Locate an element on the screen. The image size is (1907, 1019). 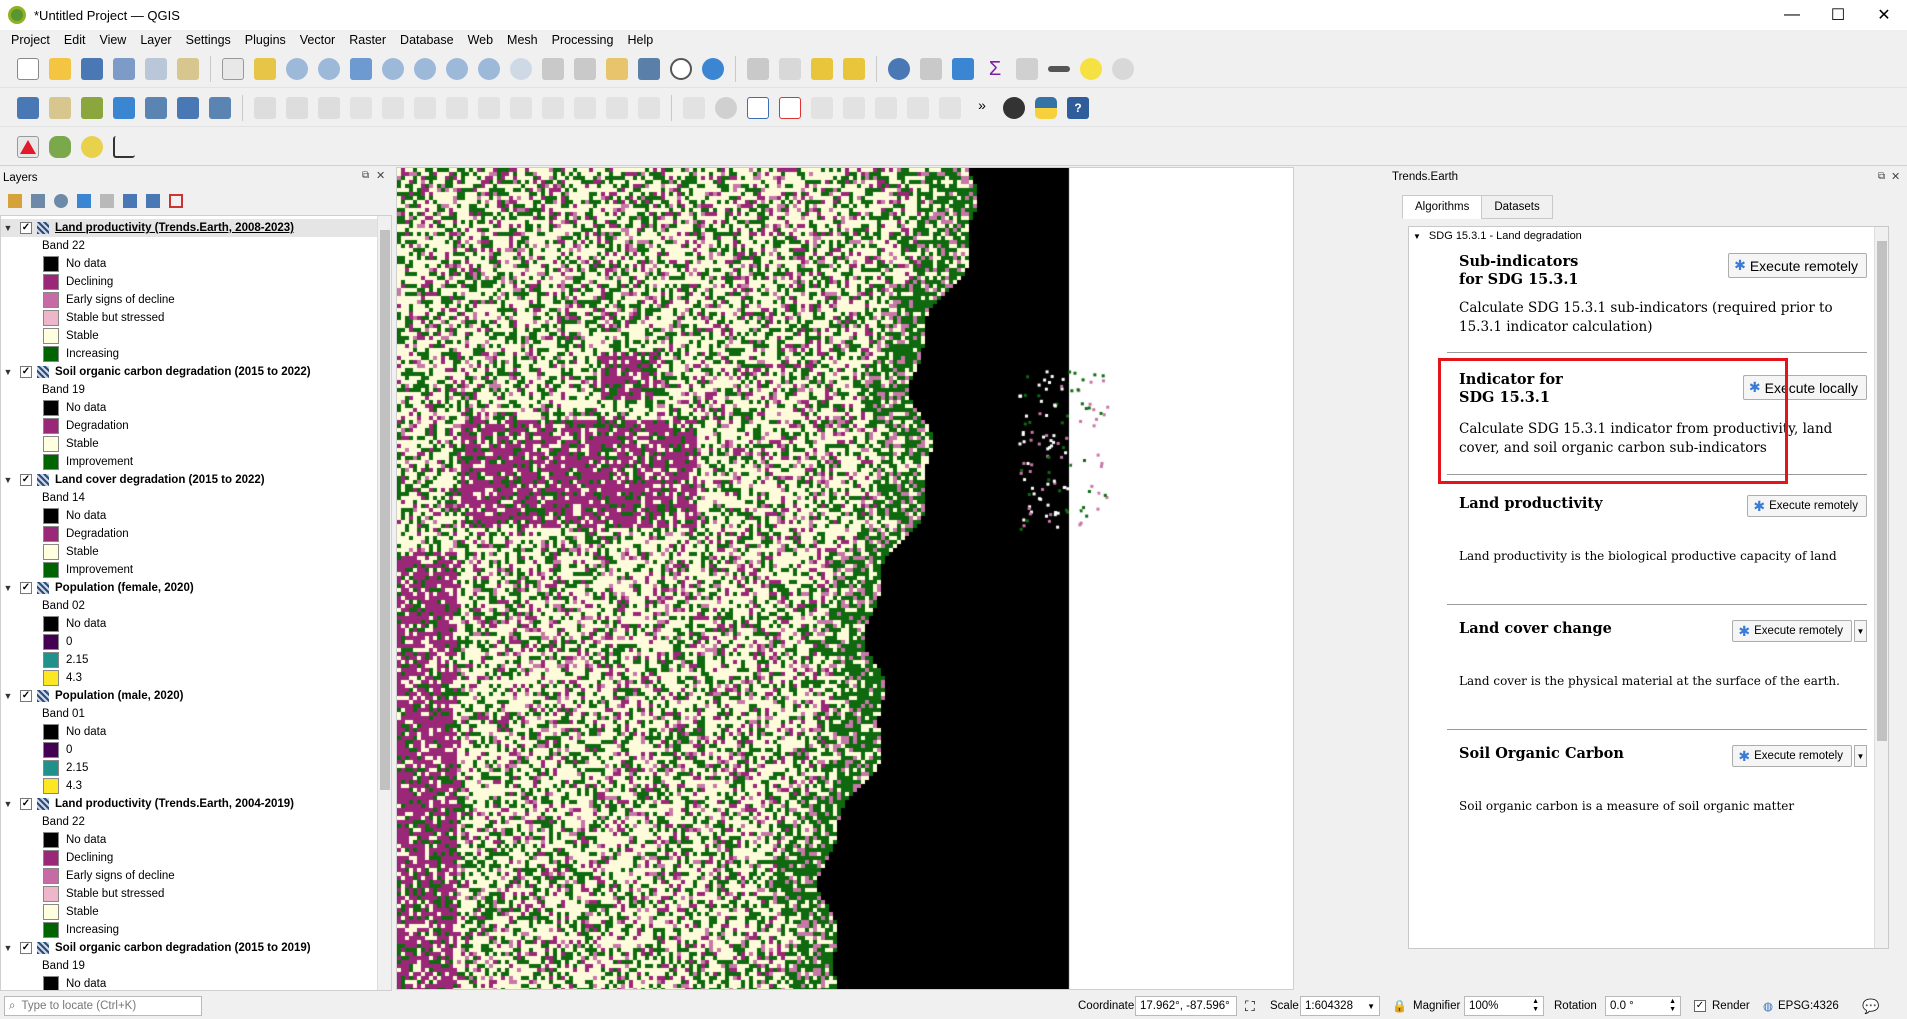
legend-item: Early signs of decline is located at coordinates (196, 876).